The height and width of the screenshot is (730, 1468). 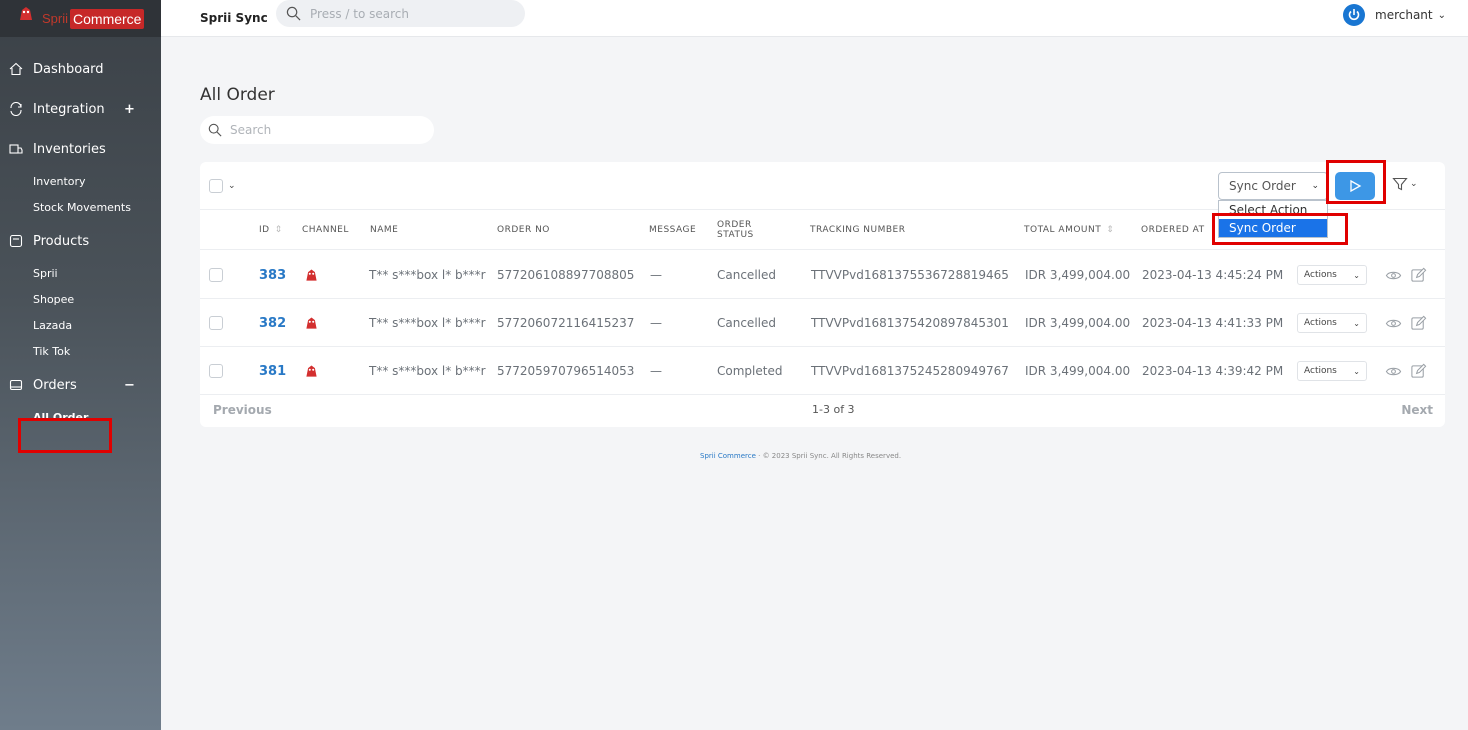 What do you see at coordinates (750, 371) in the screenshot?
I see `order-status: Completed` at bounding box center [750, 371].